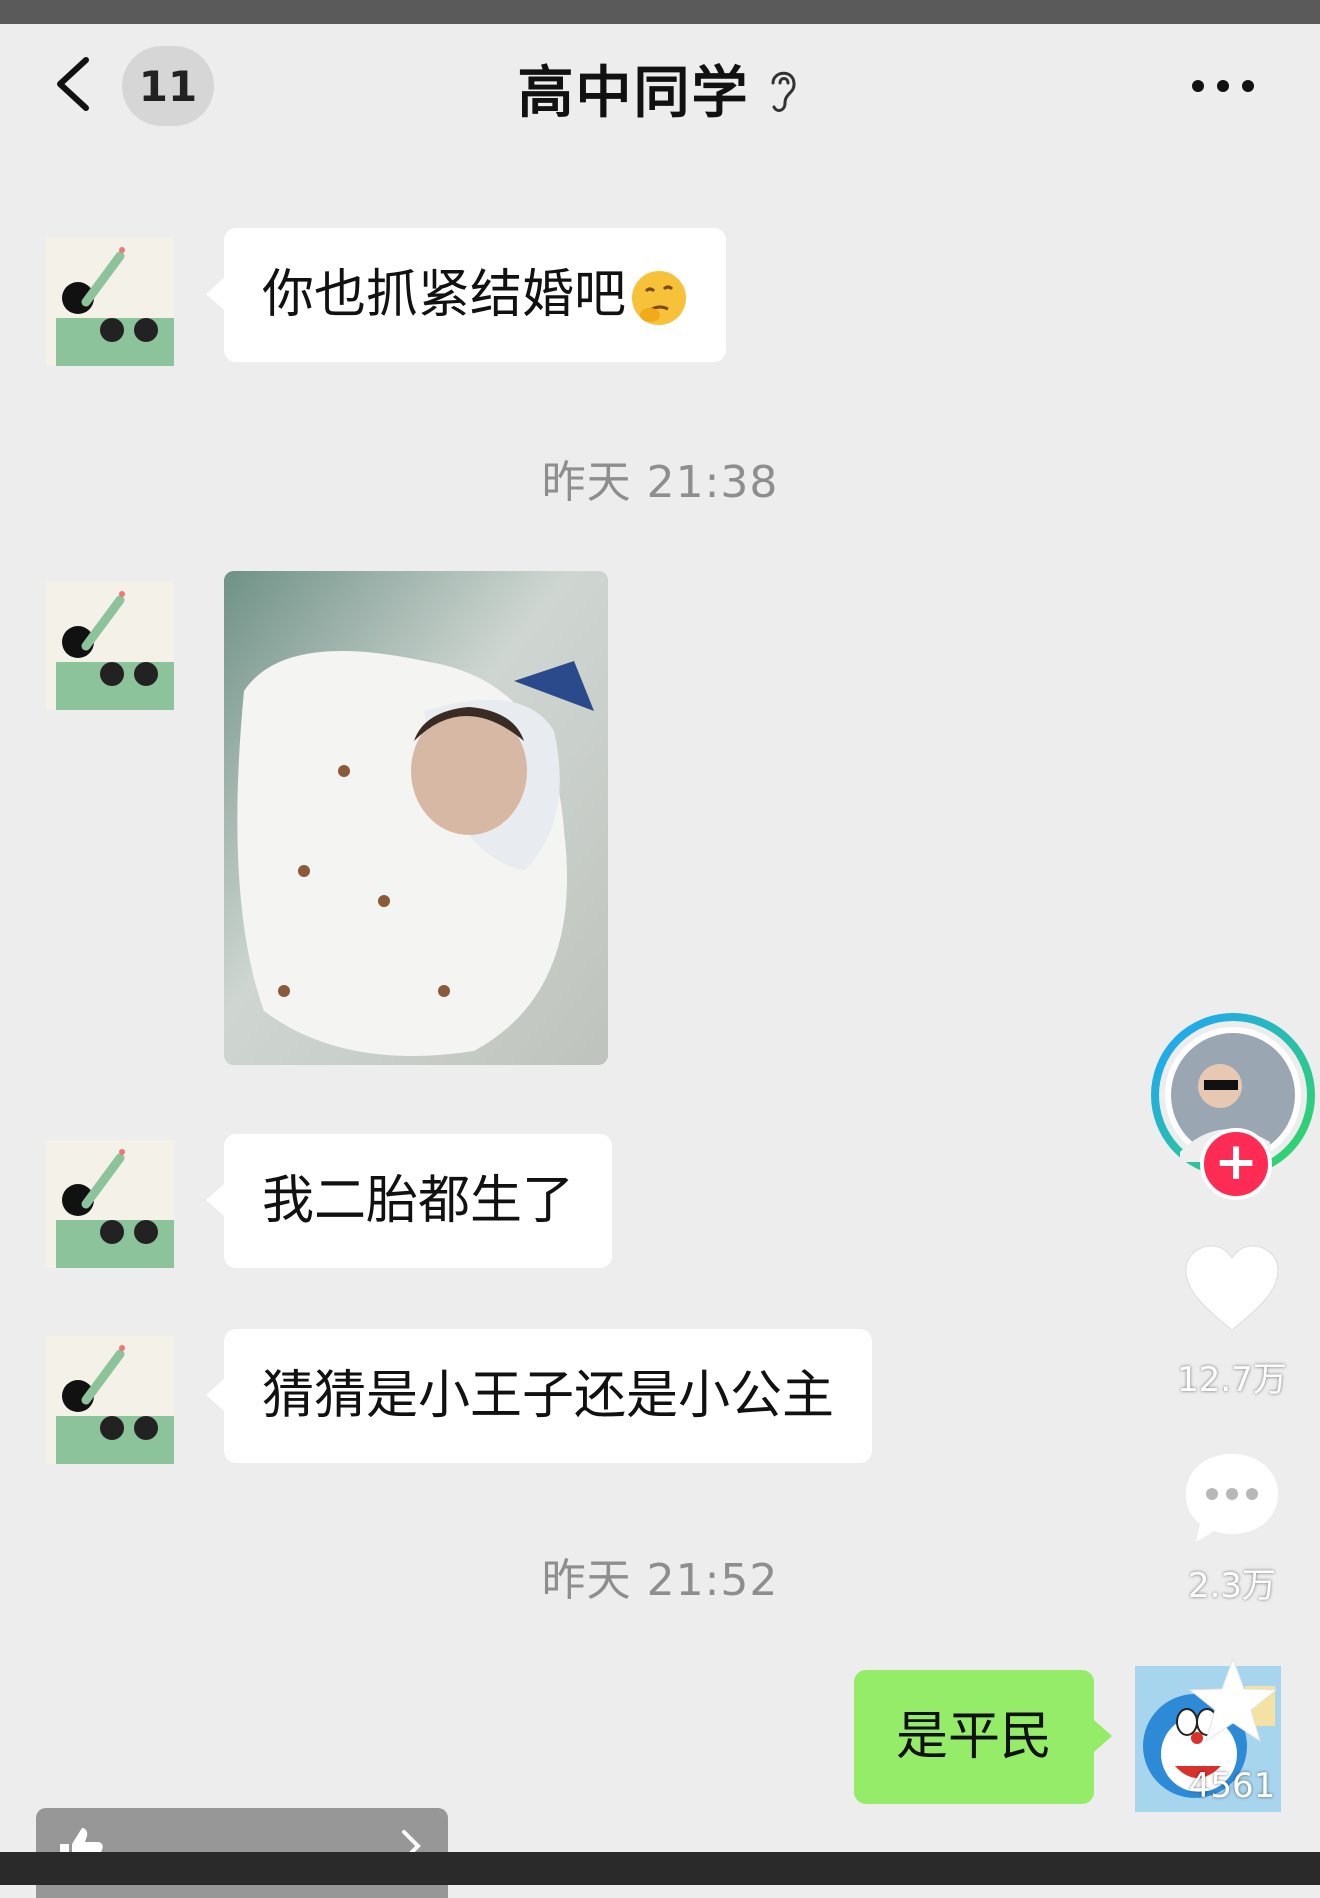  What do you see at coordinates (418, 1201) in the screenshot?
I see `message-text: 我二胎都生了` at bounding box center [418, 1201].